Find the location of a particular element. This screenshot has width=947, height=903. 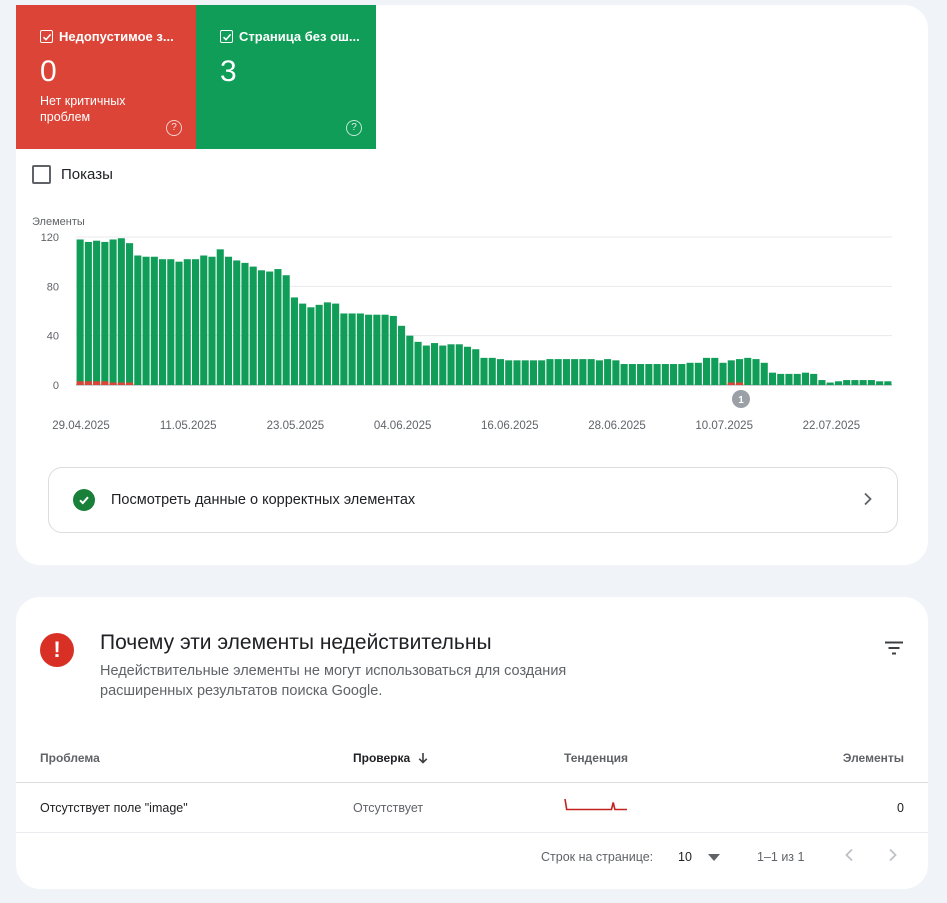

column-header-check: Проверка is located at coordinates (390, 758).